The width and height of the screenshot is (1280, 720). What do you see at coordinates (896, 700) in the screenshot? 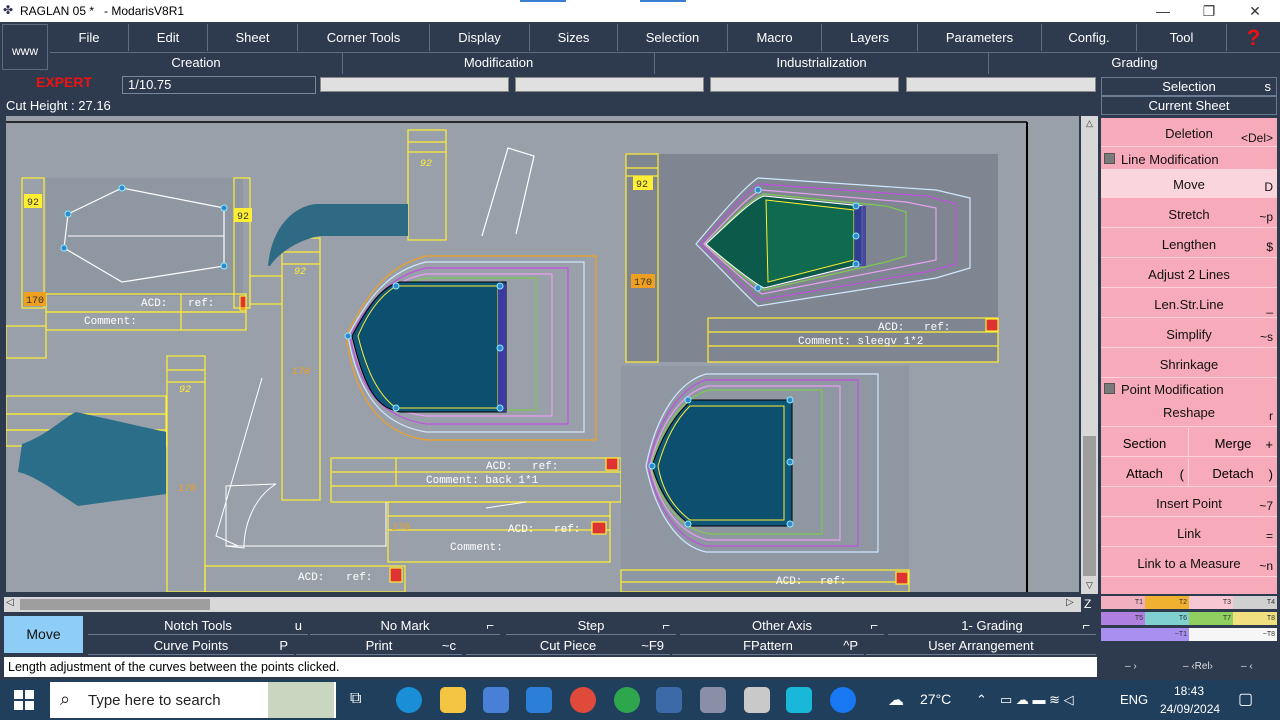
I see `weather-icon: ☁` at bounding box center [896, 700].